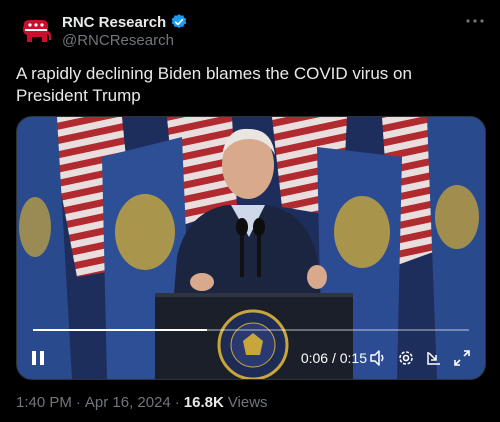  What do you see at coordinates (44, 402) in the screenshot?
I see `tweet-time: 1:40 PM` at bounding box center [44, 402].